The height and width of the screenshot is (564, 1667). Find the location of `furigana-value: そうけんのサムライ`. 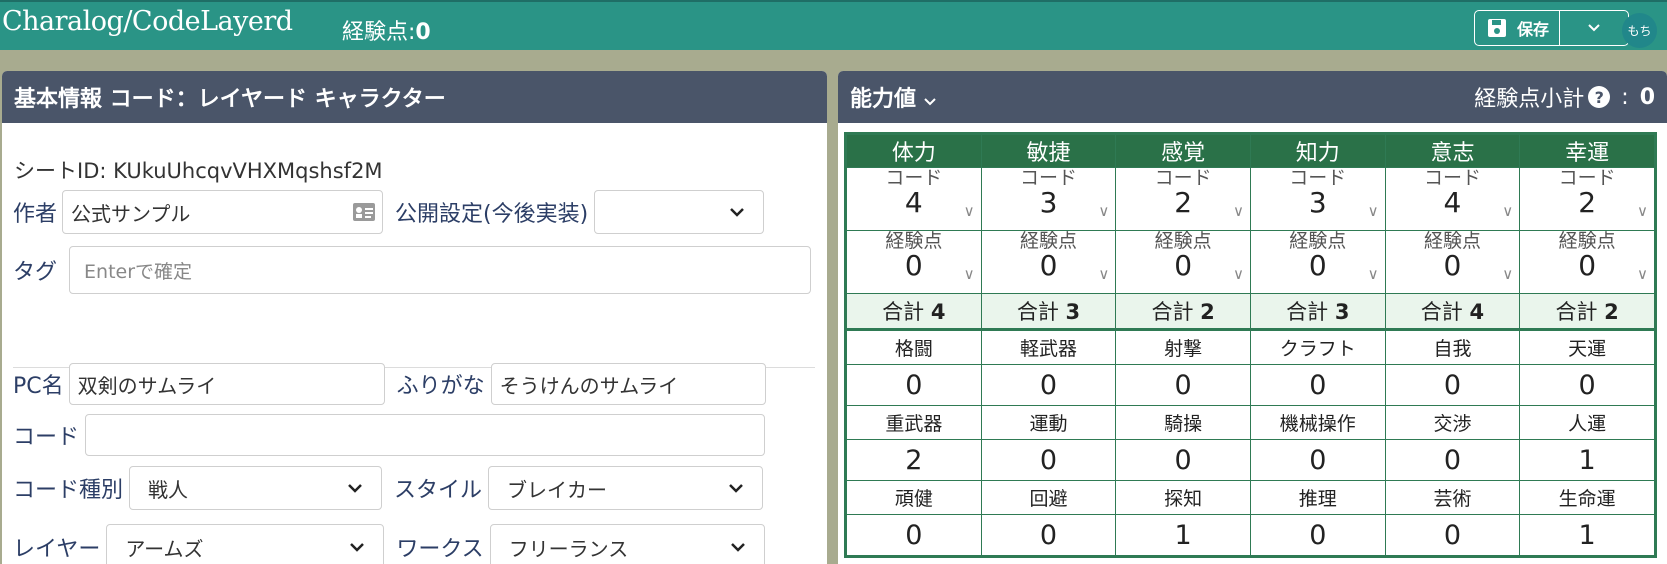

furigana-value: そうけんのサムライ is located at coordinates (589, 385).